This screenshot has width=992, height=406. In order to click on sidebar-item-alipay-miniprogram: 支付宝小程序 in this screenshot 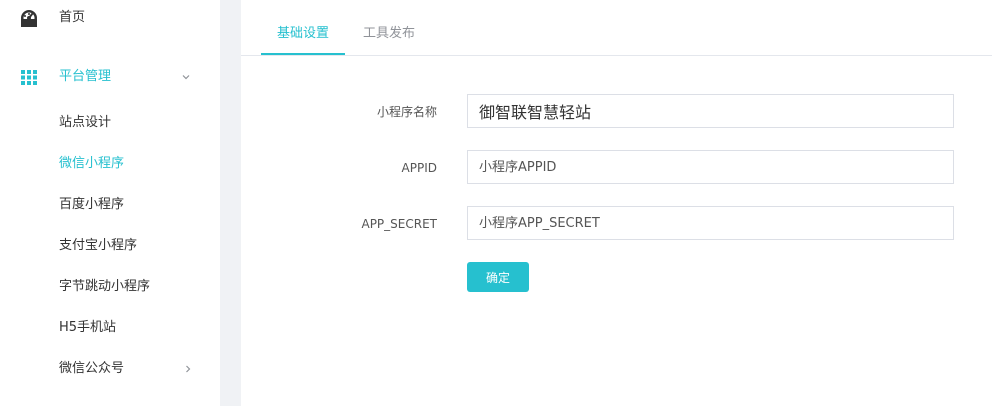, I will do `click(110, 246)`.